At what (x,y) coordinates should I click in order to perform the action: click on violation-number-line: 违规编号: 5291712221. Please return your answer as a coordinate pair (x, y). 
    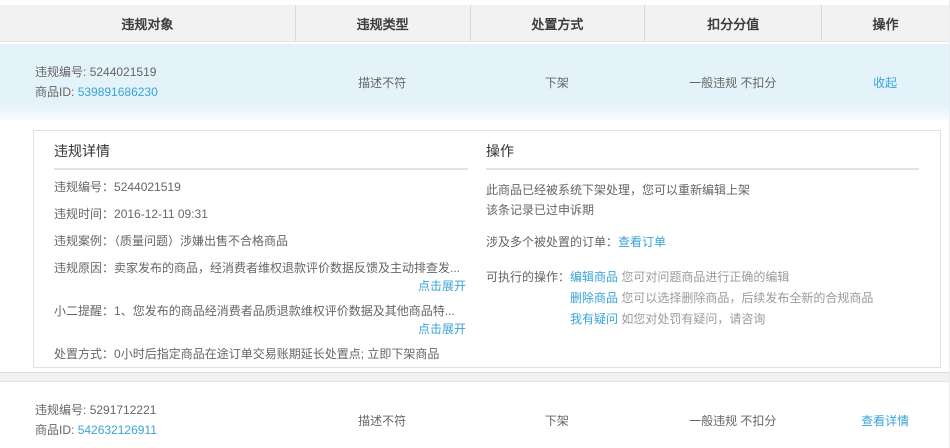
    Looking at the image, I should click on (95, 410).